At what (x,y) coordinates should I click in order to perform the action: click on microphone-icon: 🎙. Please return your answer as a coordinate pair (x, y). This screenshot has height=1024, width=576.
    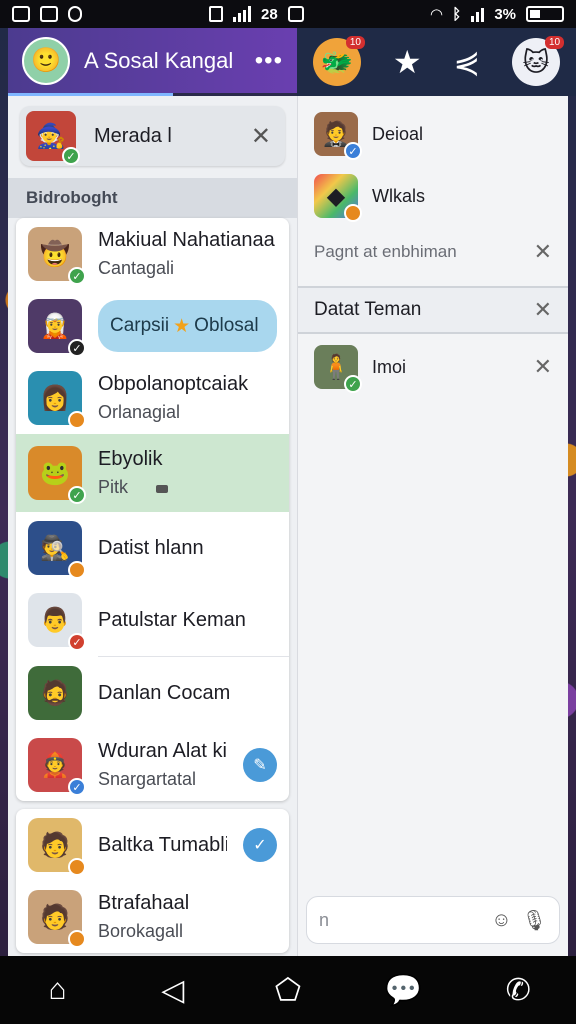
    Looking at the image, I should click on (534, 920).